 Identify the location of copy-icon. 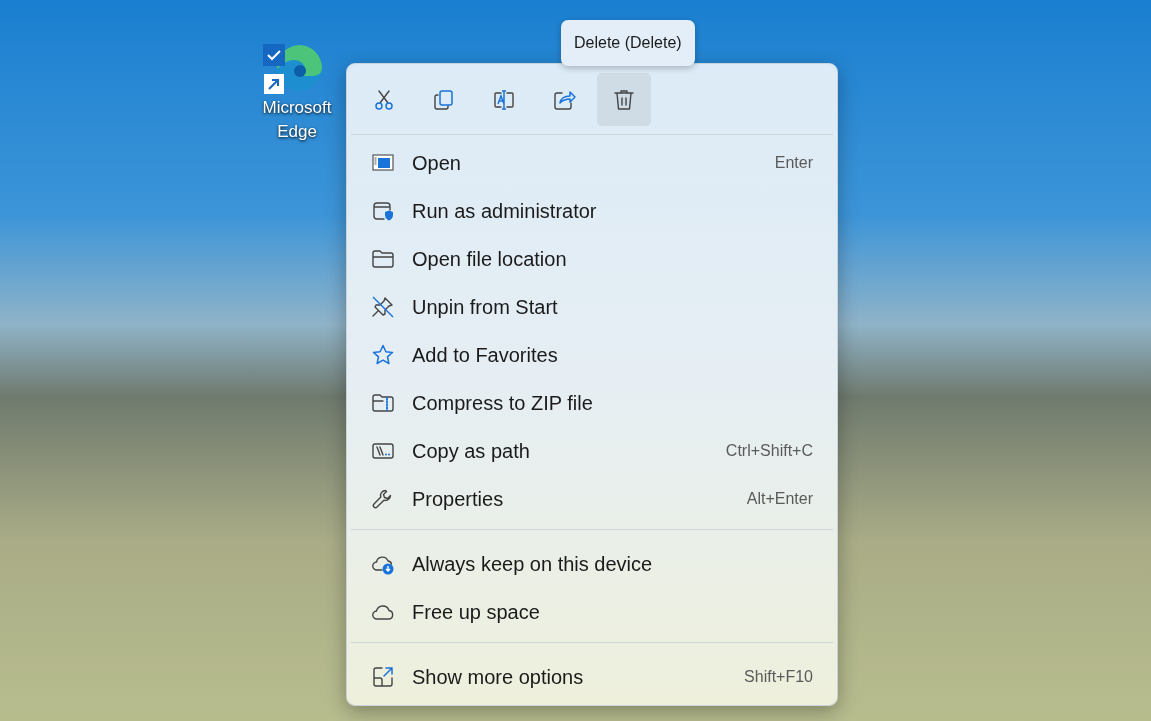
(444, 99).